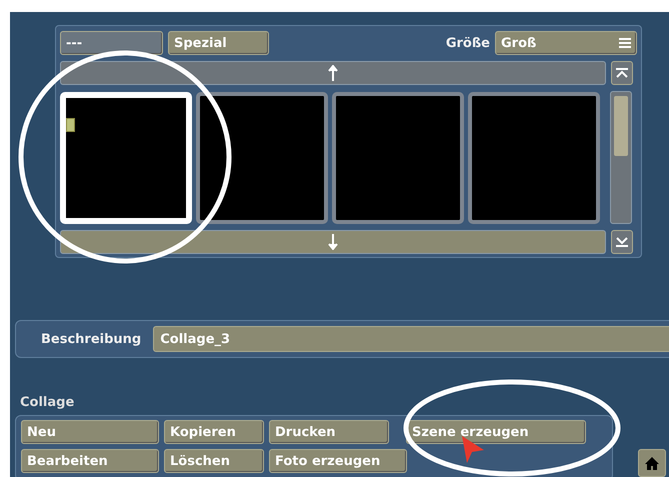  Describe the element at coordinates (329, 432) in the screenshot. I see `action-button: Drucken` at that location.